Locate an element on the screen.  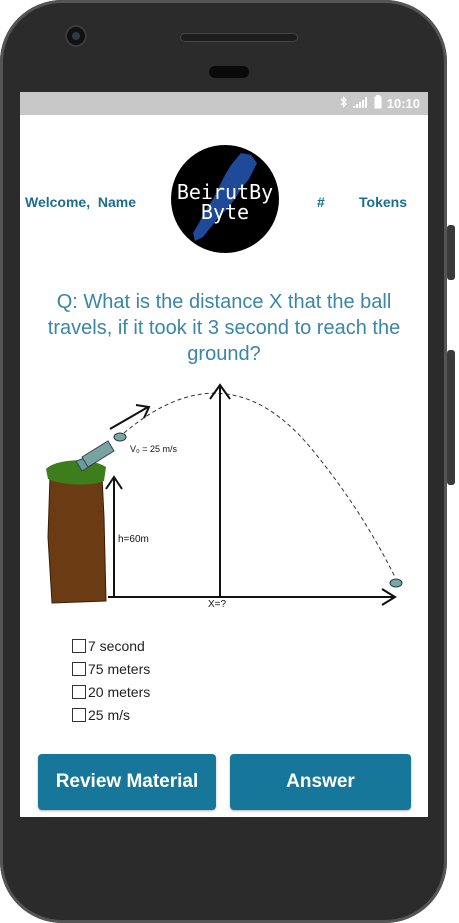
answer-options: 7 second 75 meters 20 meters 25 m/s is located at coordinates (111, 680).